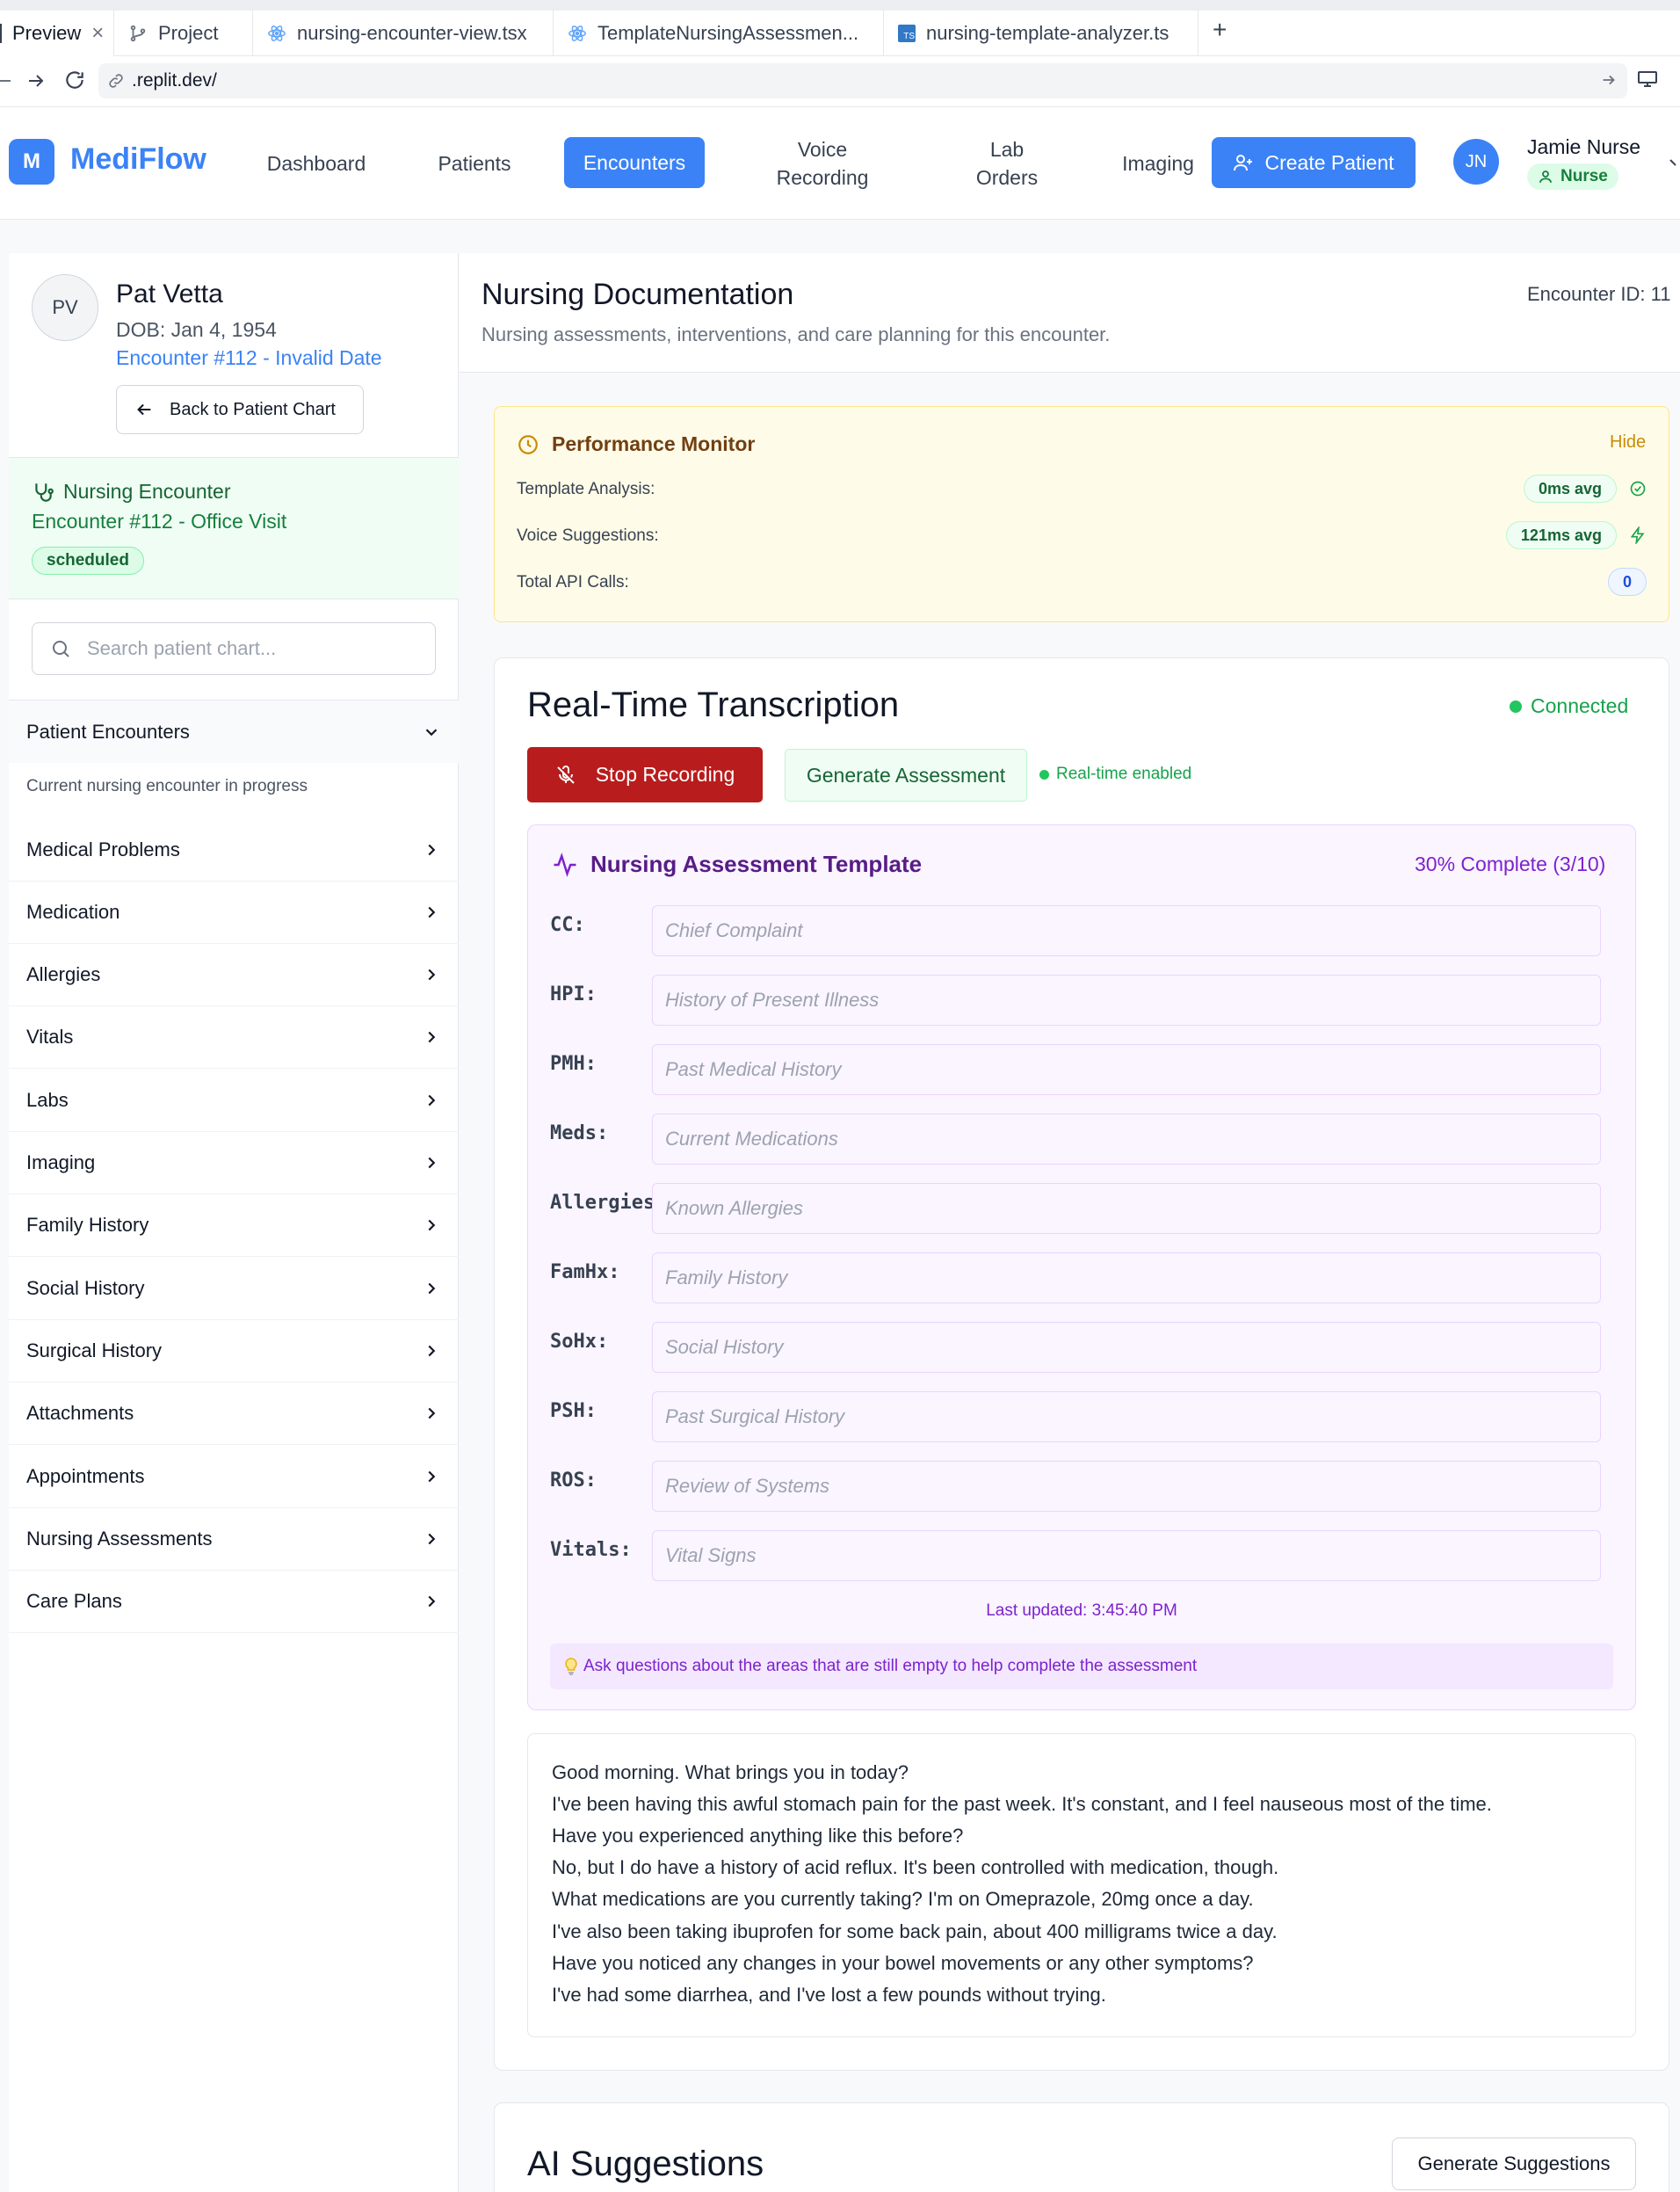  Describe the element at coordinates (50, 1037) in the screenshot. I see `section-label: Vitals` at that location.